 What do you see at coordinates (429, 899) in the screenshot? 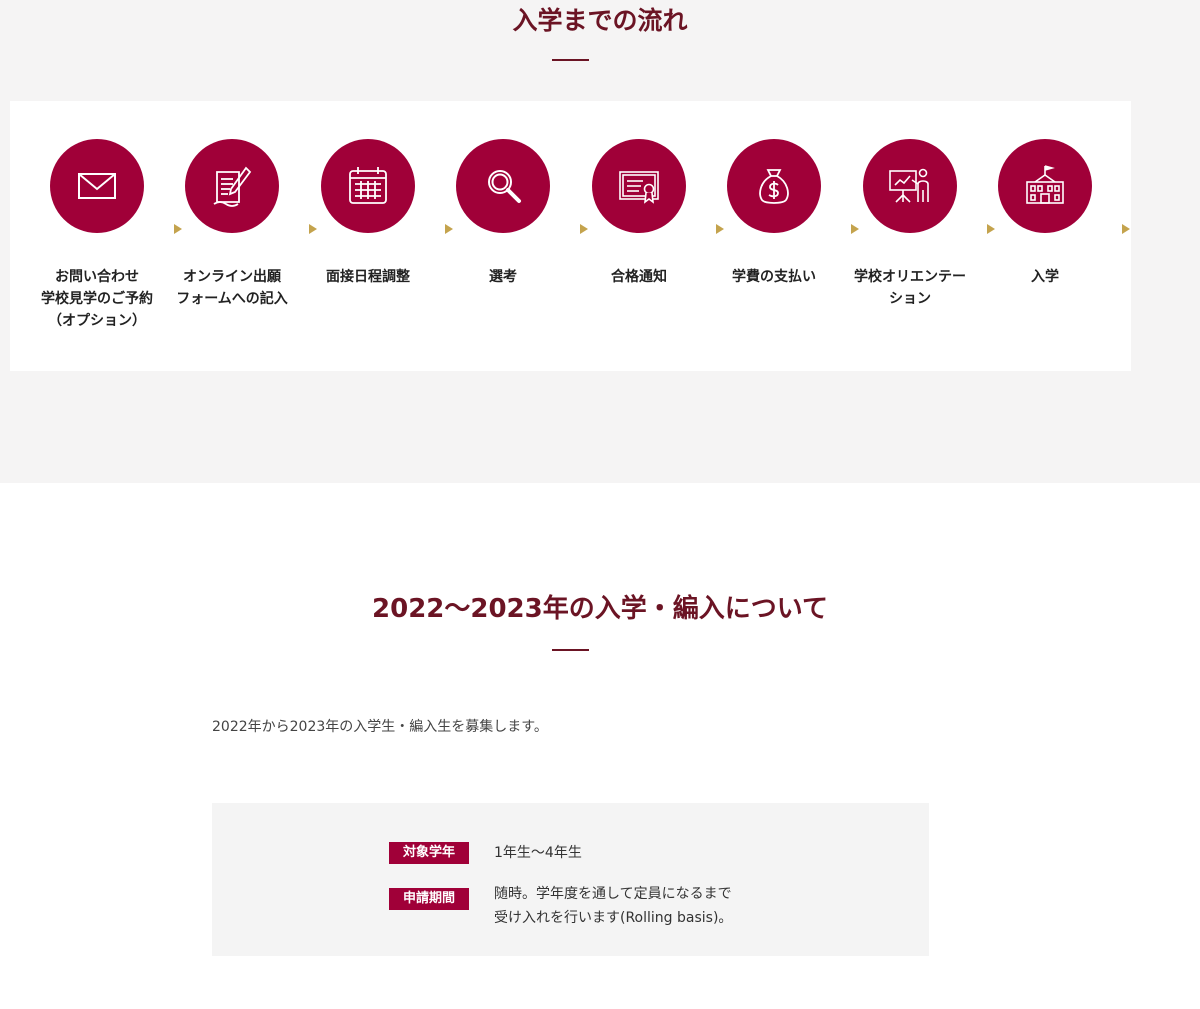
I see `info-tag: 申請期間` at bounding box center [429, 899].